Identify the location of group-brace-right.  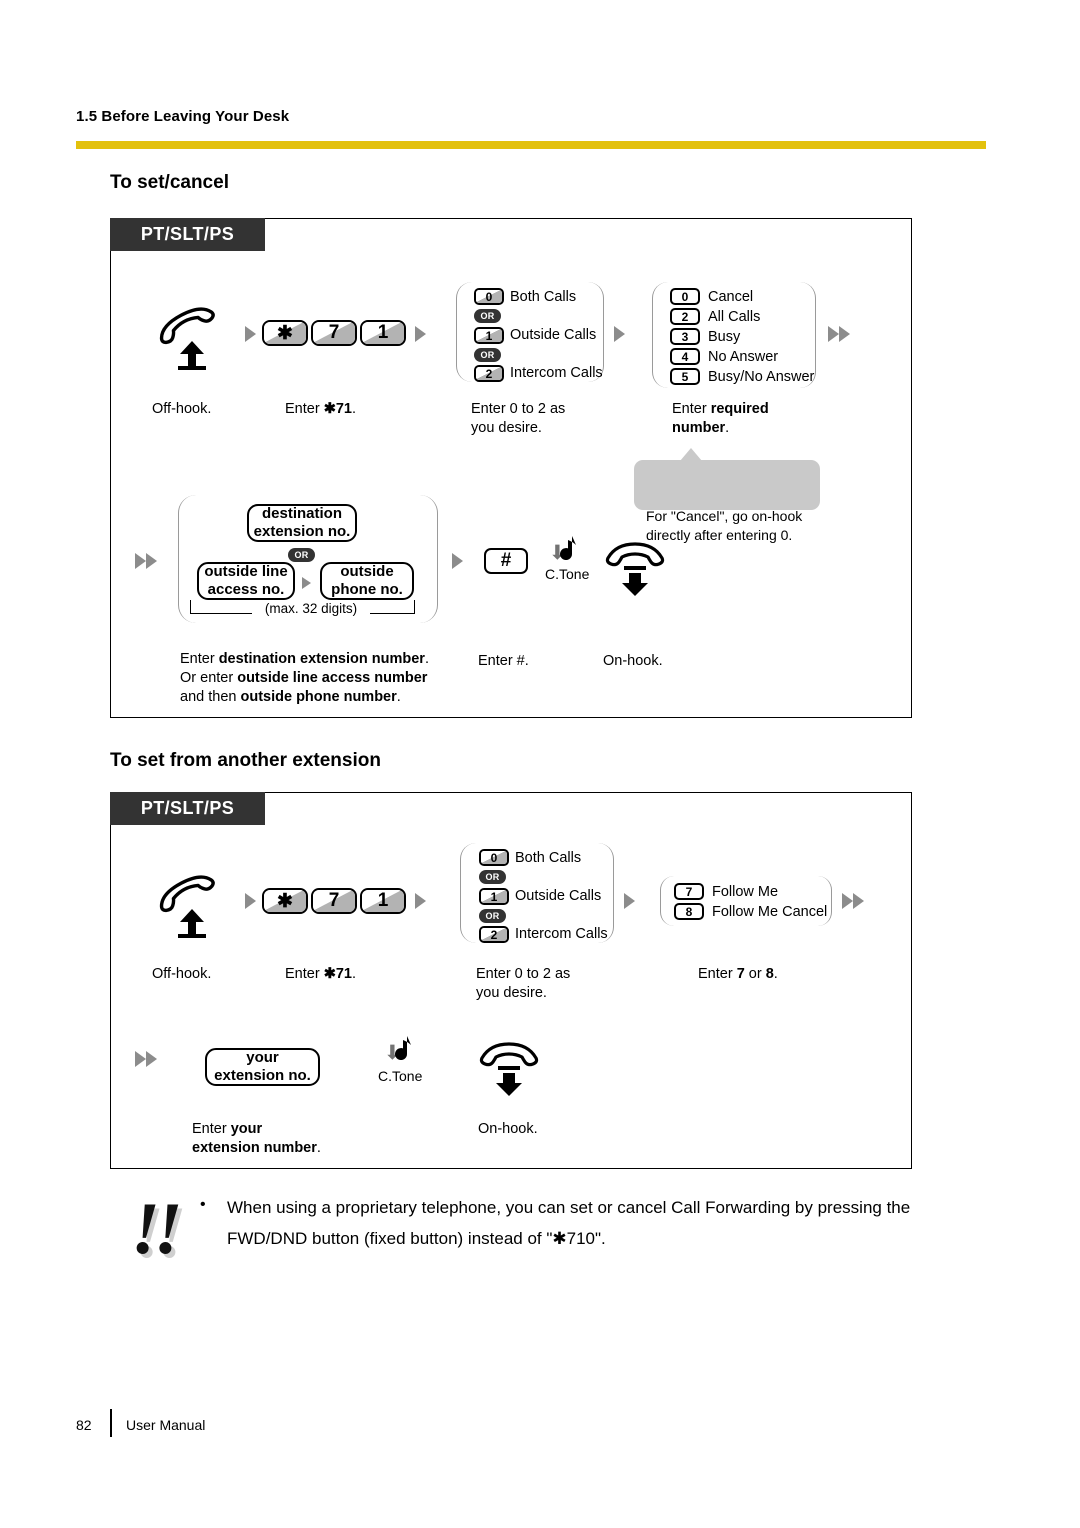
(429, 559).